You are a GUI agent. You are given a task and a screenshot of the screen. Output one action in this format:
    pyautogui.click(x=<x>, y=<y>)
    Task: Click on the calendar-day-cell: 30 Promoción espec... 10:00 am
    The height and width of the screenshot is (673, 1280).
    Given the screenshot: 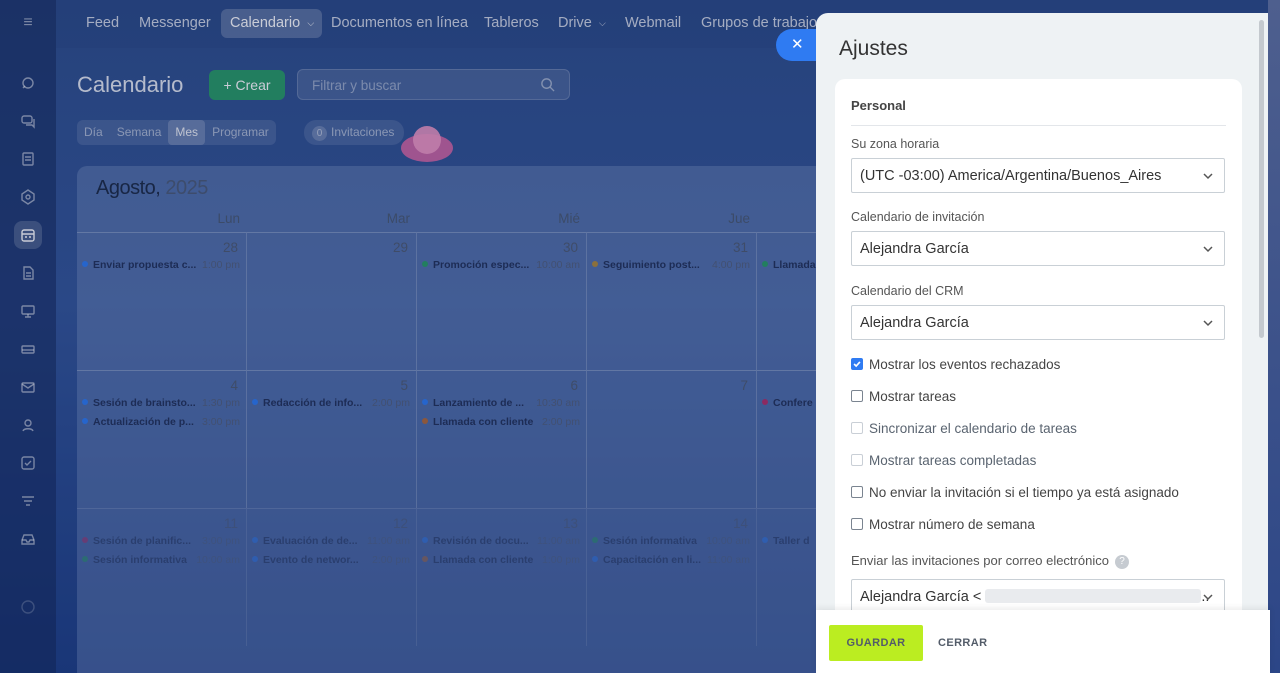 What is the action you would take?
    pyautogui.click(x=502, y=301)
    